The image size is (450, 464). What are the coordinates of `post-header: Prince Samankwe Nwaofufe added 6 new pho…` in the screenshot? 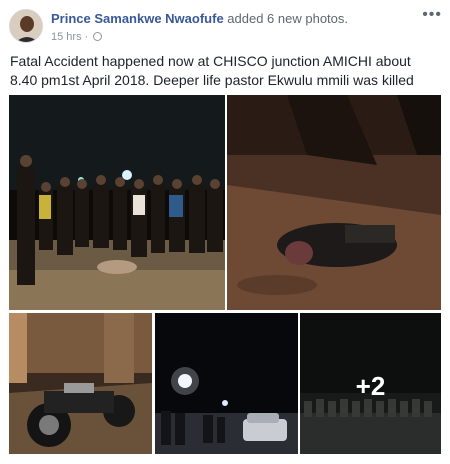 It's located at (225, 24).